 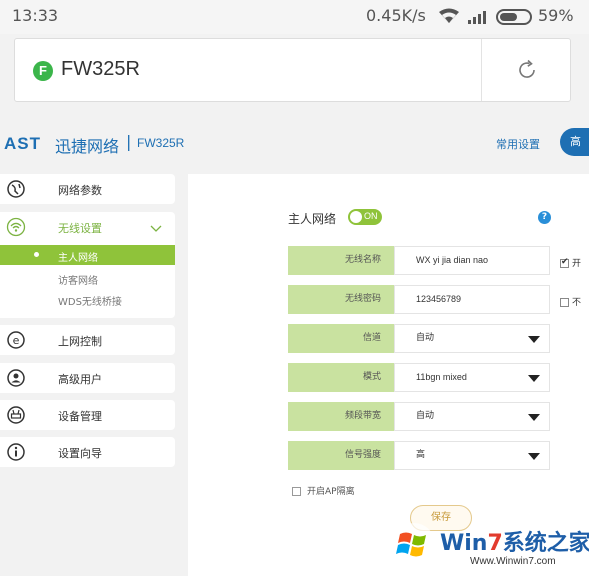 I want to click on sidebar-subitem-label: 主人网络, so click(x=78, y=258).